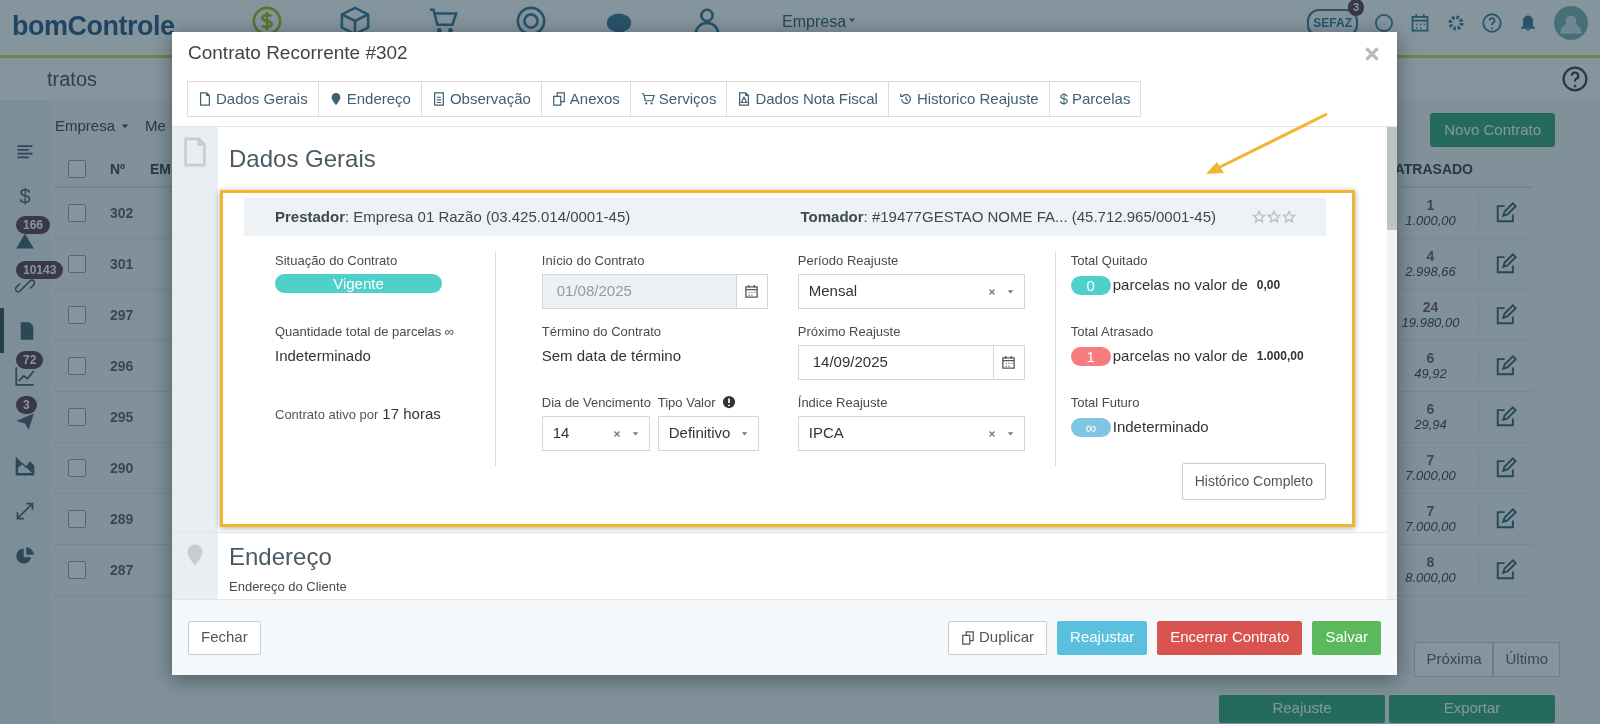 This screenshot has height=724, width=1600. Describe the element at coordinates (601, 331) in the screenshot. I see `field-label: Término do Contrato` at that location.